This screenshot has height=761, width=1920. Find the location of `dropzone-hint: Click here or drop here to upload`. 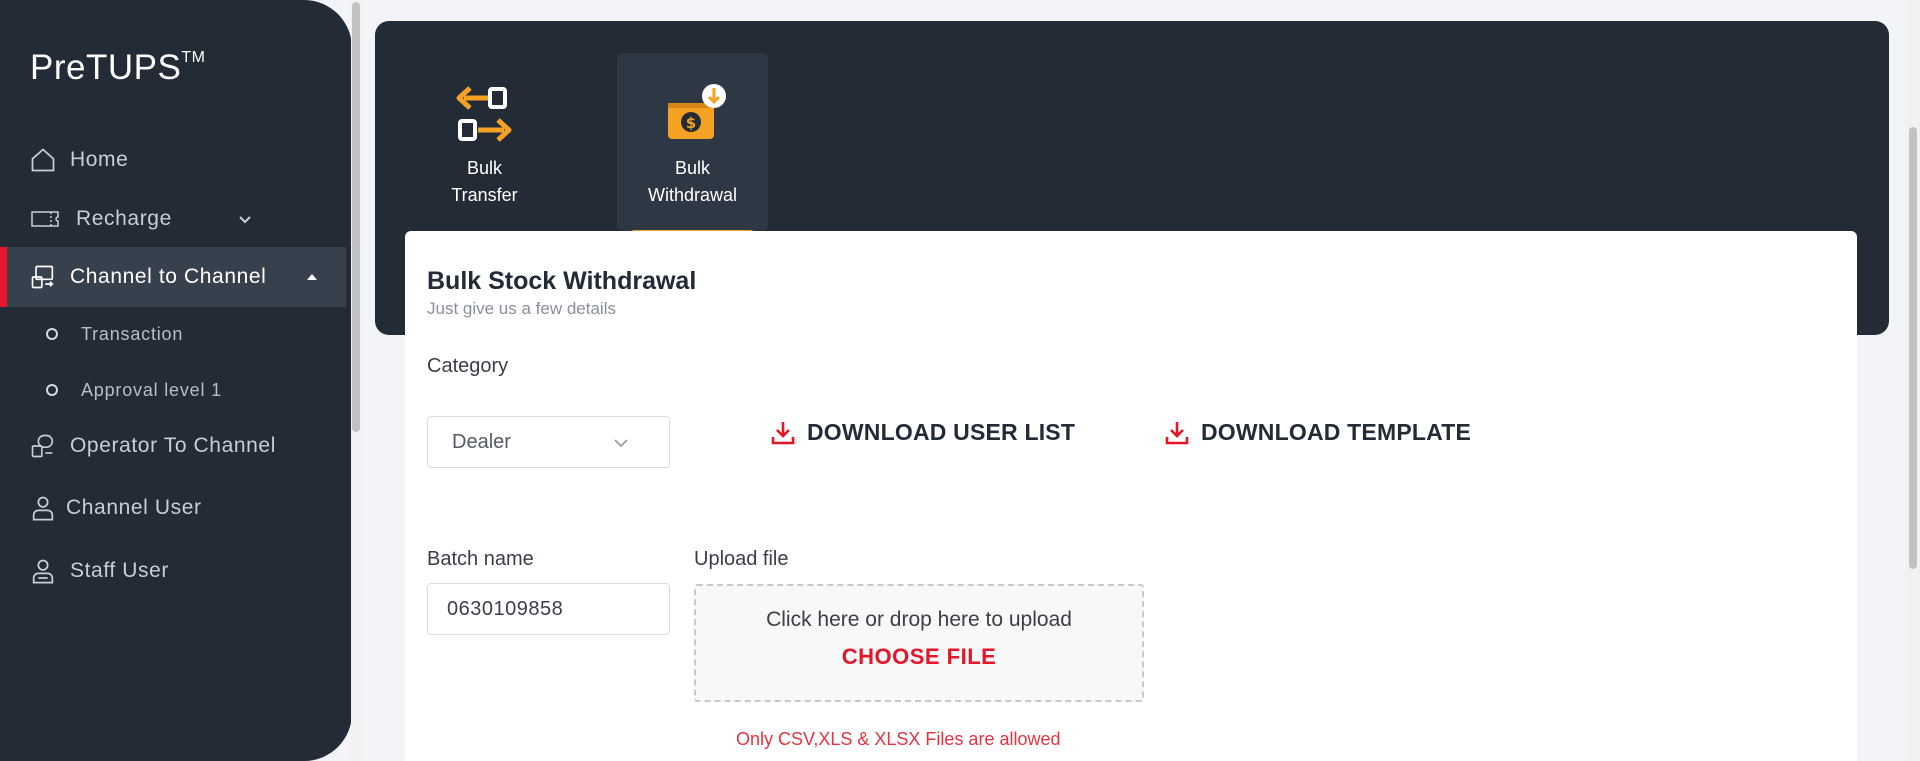

dropzone-hint: Click here or drop here to upload is located at coordinates (919, 619).